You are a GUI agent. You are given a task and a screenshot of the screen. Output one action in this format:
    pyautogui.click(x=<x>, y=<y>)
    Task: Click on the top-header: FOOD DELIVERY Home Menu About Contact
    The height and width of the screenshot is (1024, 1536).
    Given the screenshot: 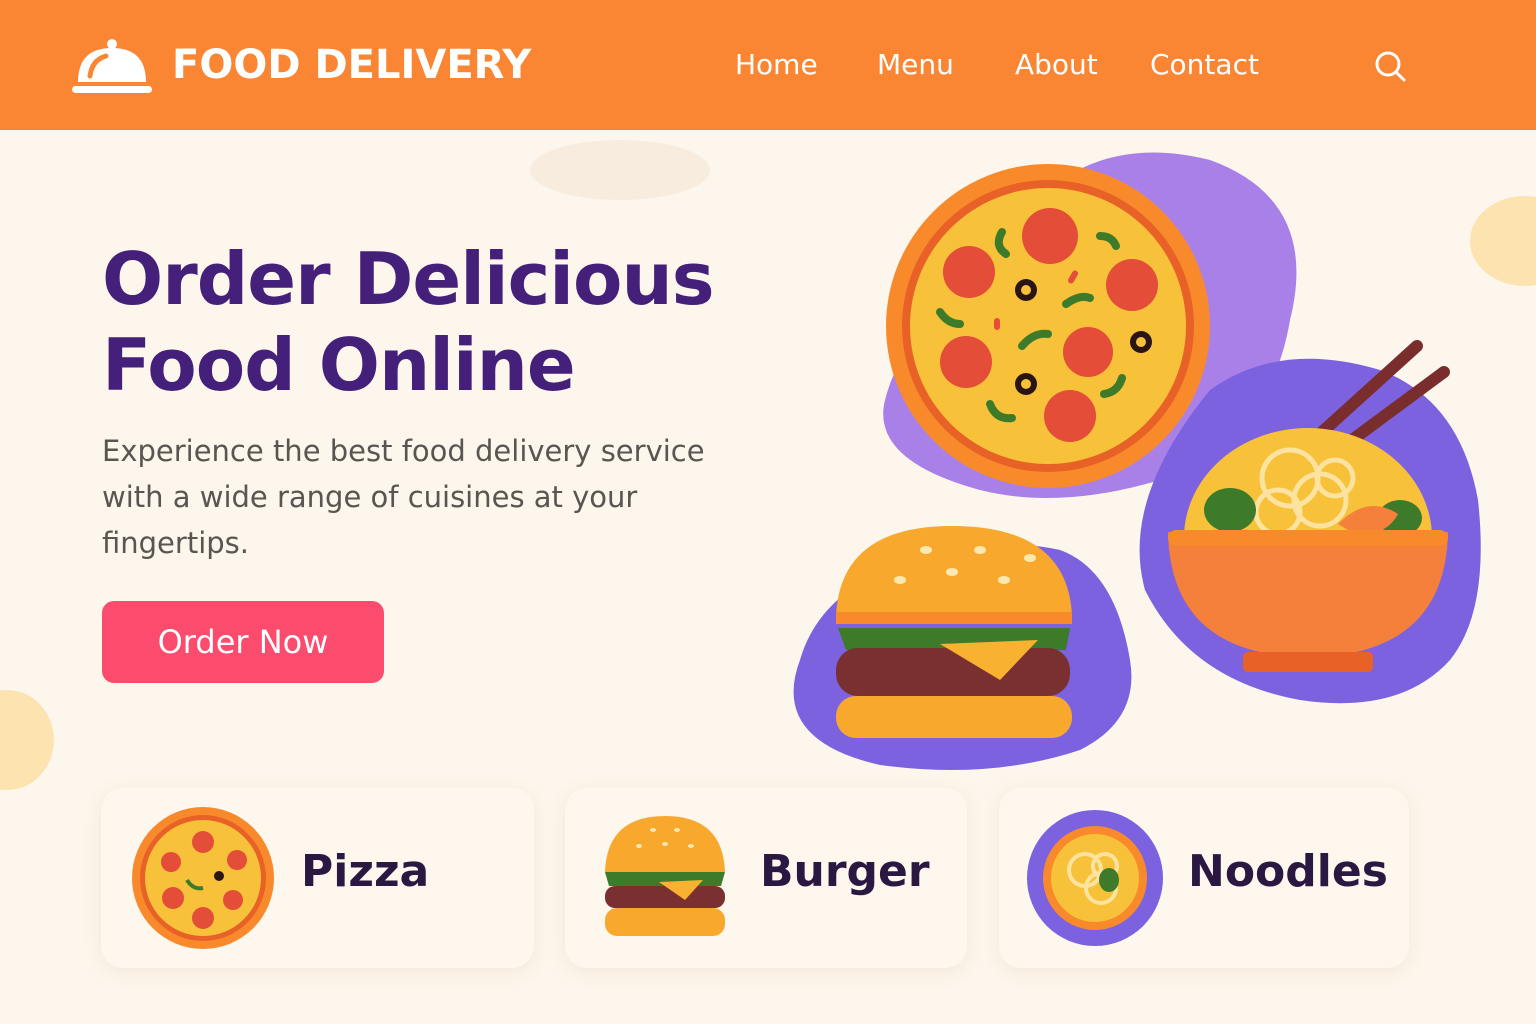 What is the action you would take?
    pyautogui.click(x=768, y=65)
    